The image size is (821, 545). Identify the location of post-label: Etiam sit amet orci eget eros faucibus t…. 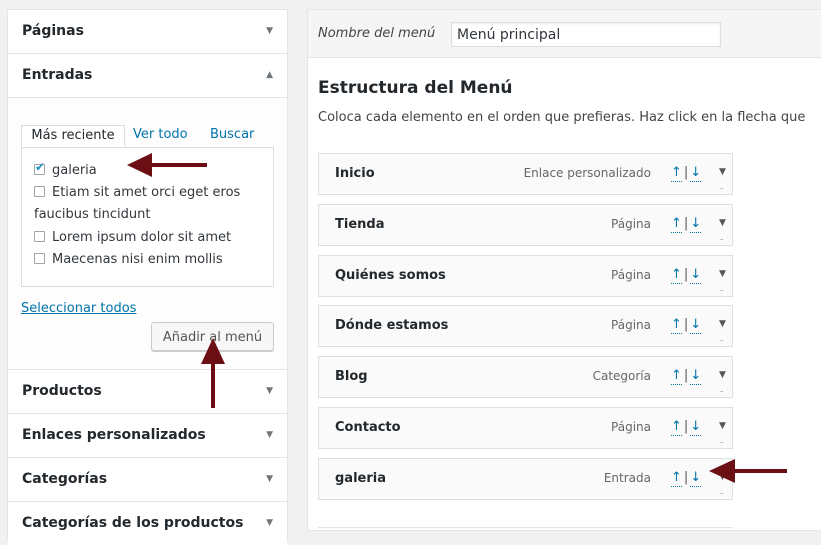
(137, 203).